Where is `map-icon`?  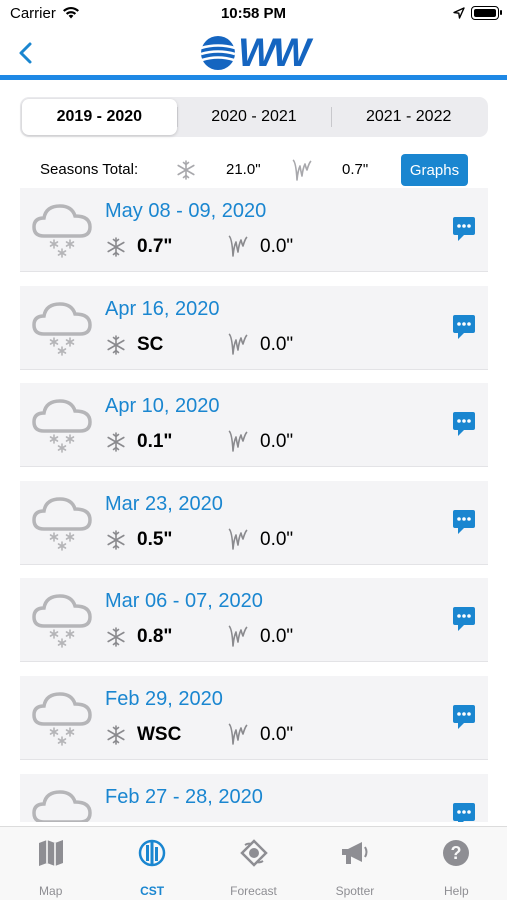 map-icon is located at coordinates (51, 855).